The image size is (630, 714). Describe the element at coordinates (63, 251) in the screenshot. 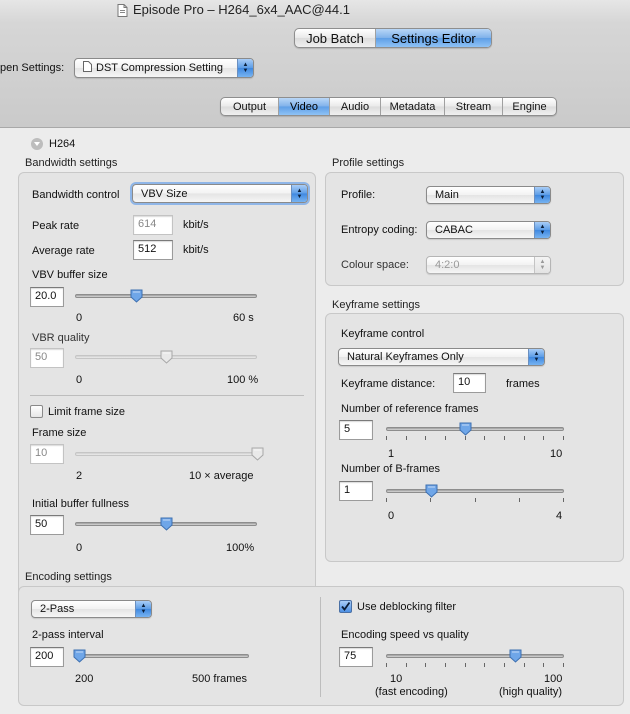

I see `average-rate-label: Average rate` at that location.